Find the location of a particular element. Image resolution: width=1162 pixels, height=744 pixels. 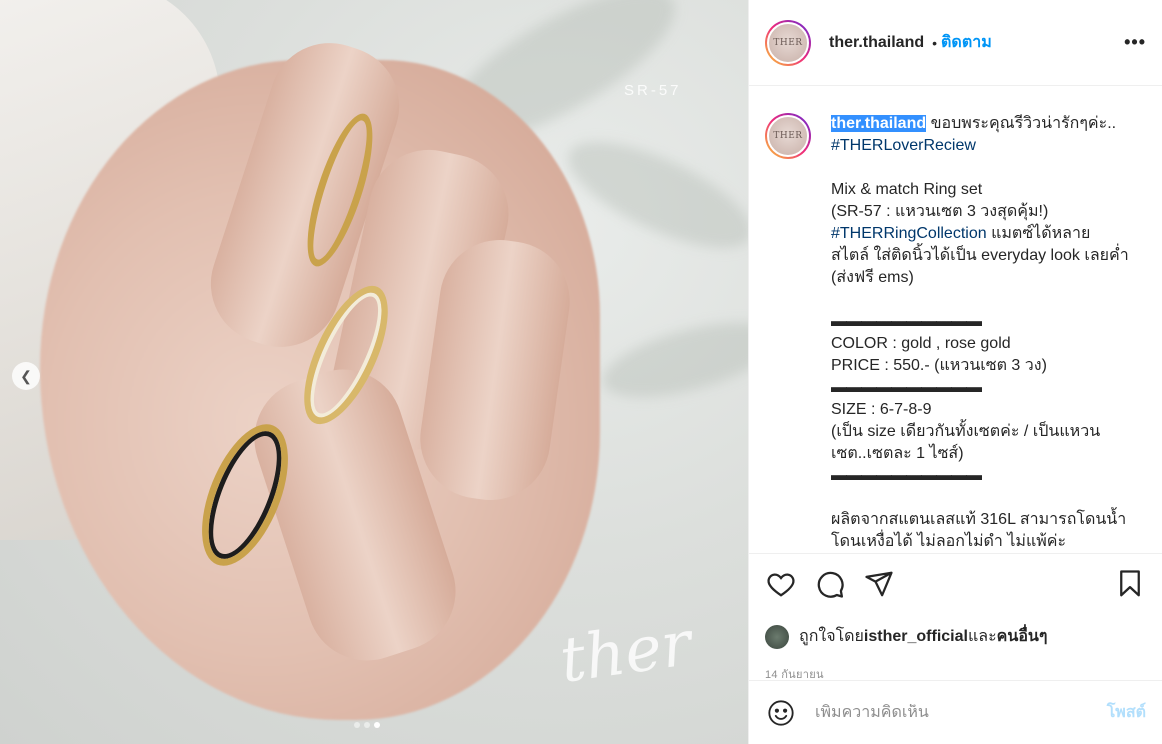

caption-size: SIZE : 6-7-8-9 is located at coordinates (881, 409).